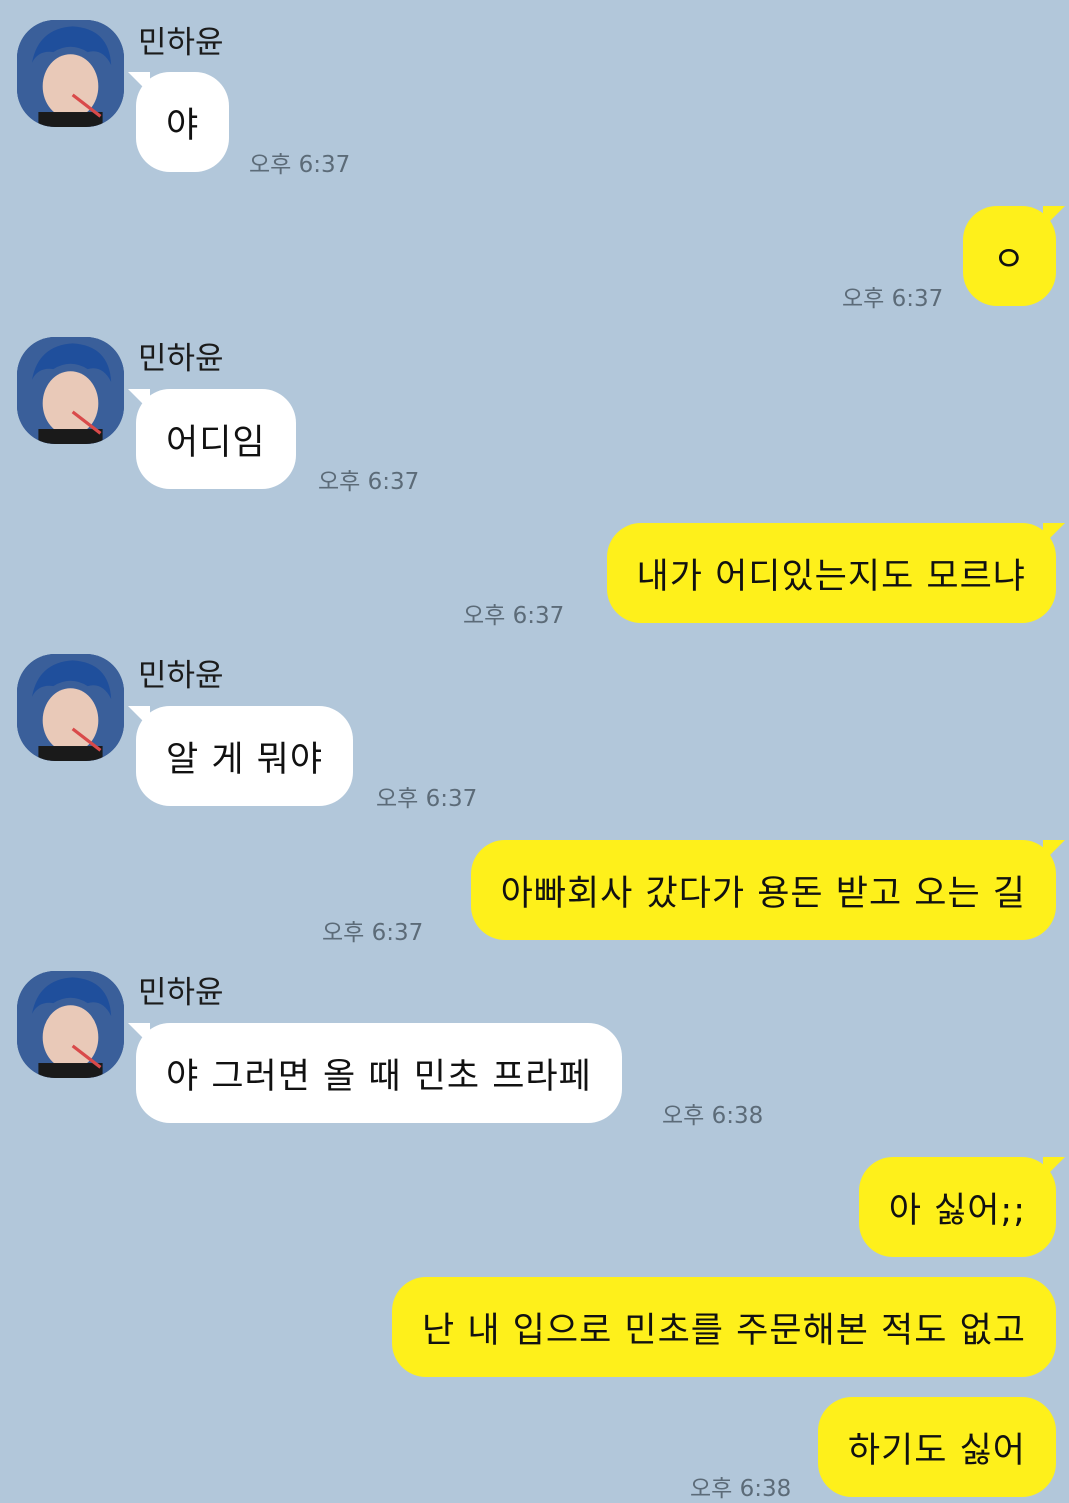 The image size is (1069, 1503). What do you see at coordinates (245, 756) in the screenshot?
I see `message-bubble-incoming: 알 게 뭐야` at bounding box center [245, 756].